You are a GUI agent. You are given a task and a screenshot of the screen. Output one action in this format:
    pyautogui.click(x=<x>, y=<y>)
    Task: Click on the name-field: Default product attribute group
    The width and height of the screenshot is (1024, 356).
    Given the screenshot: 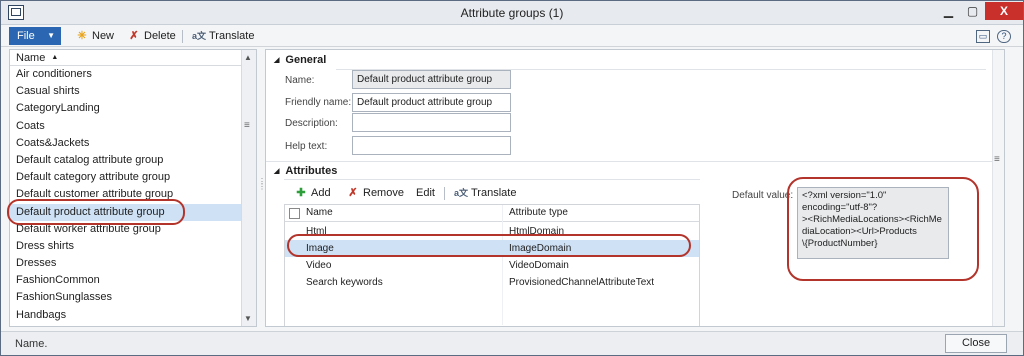 What is the action you would take?
    pyautogui.click(x=431, y=79)
    